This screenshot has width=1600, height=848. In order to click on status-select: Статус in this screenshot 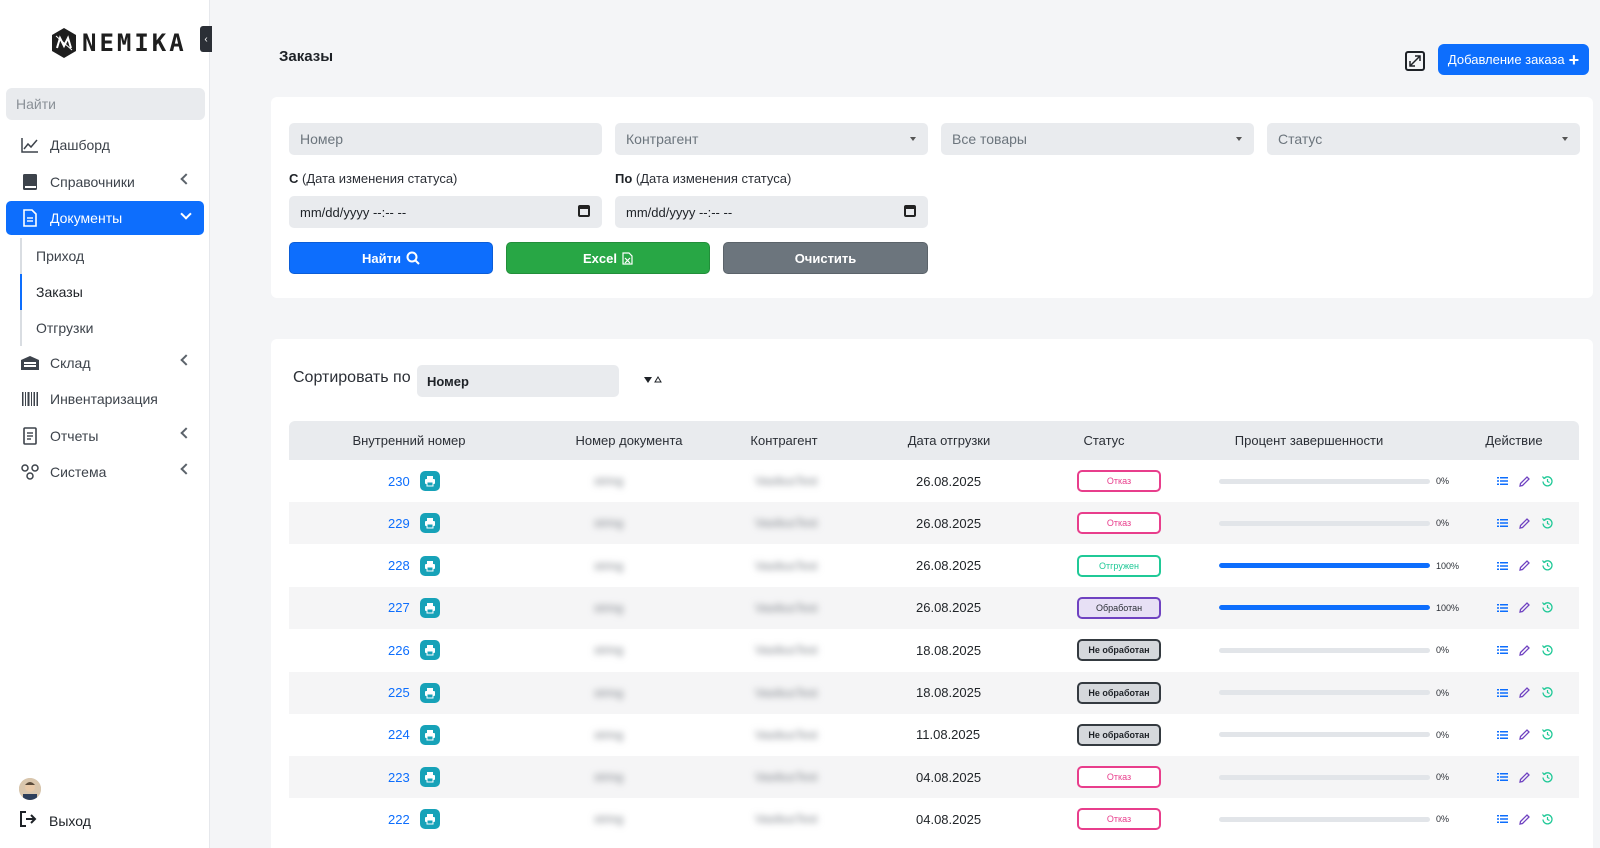, I will do `click(1423, 139)`.